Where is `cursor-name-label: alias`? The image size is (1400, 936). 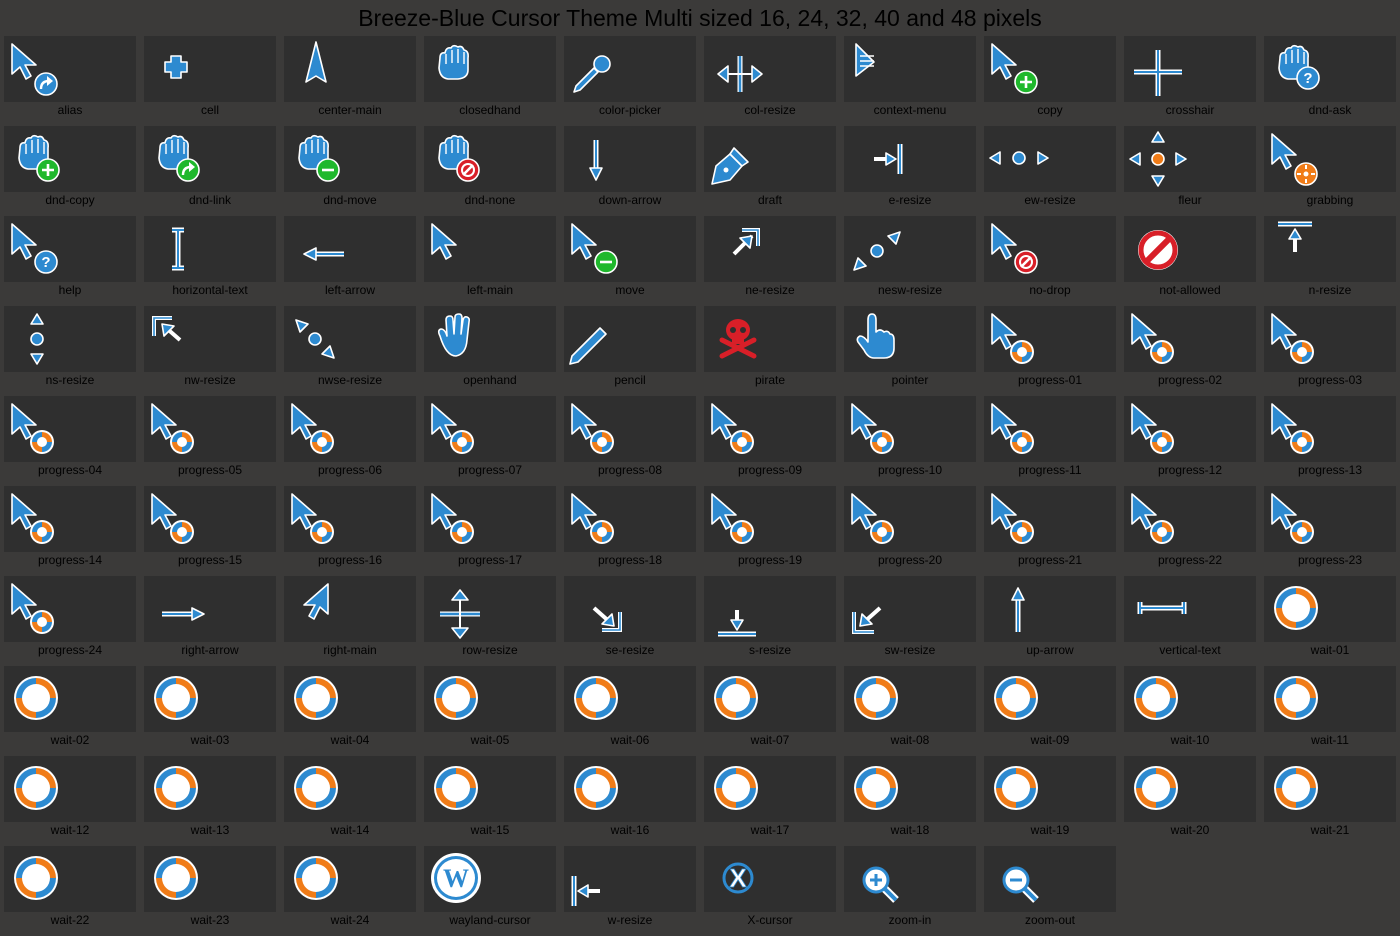
cursor-name-label: alias is located at coordinates (70, 110).